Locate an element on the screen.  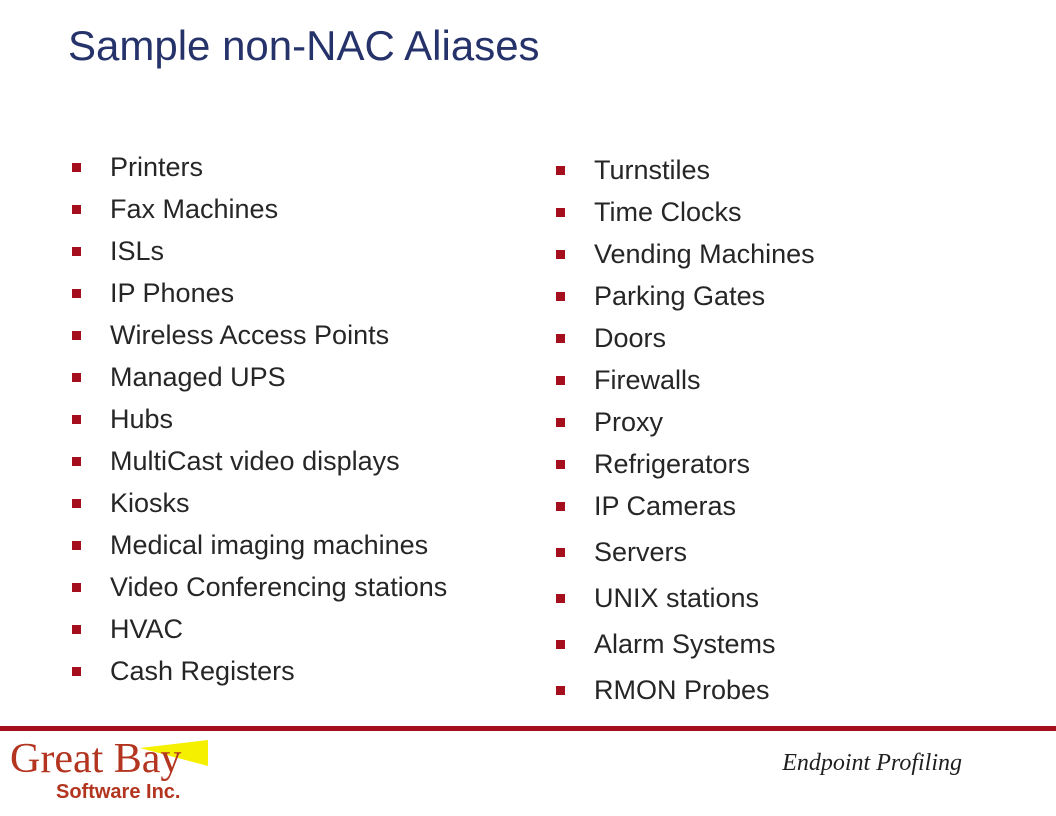
list-item-text: Servers is located at coordinates (641, 552).